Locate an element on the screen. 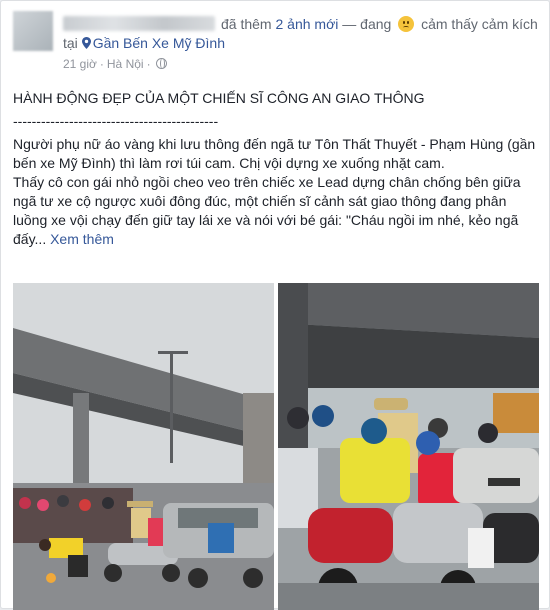  place-link: Hà Nội is located at coordinates (125, 64).